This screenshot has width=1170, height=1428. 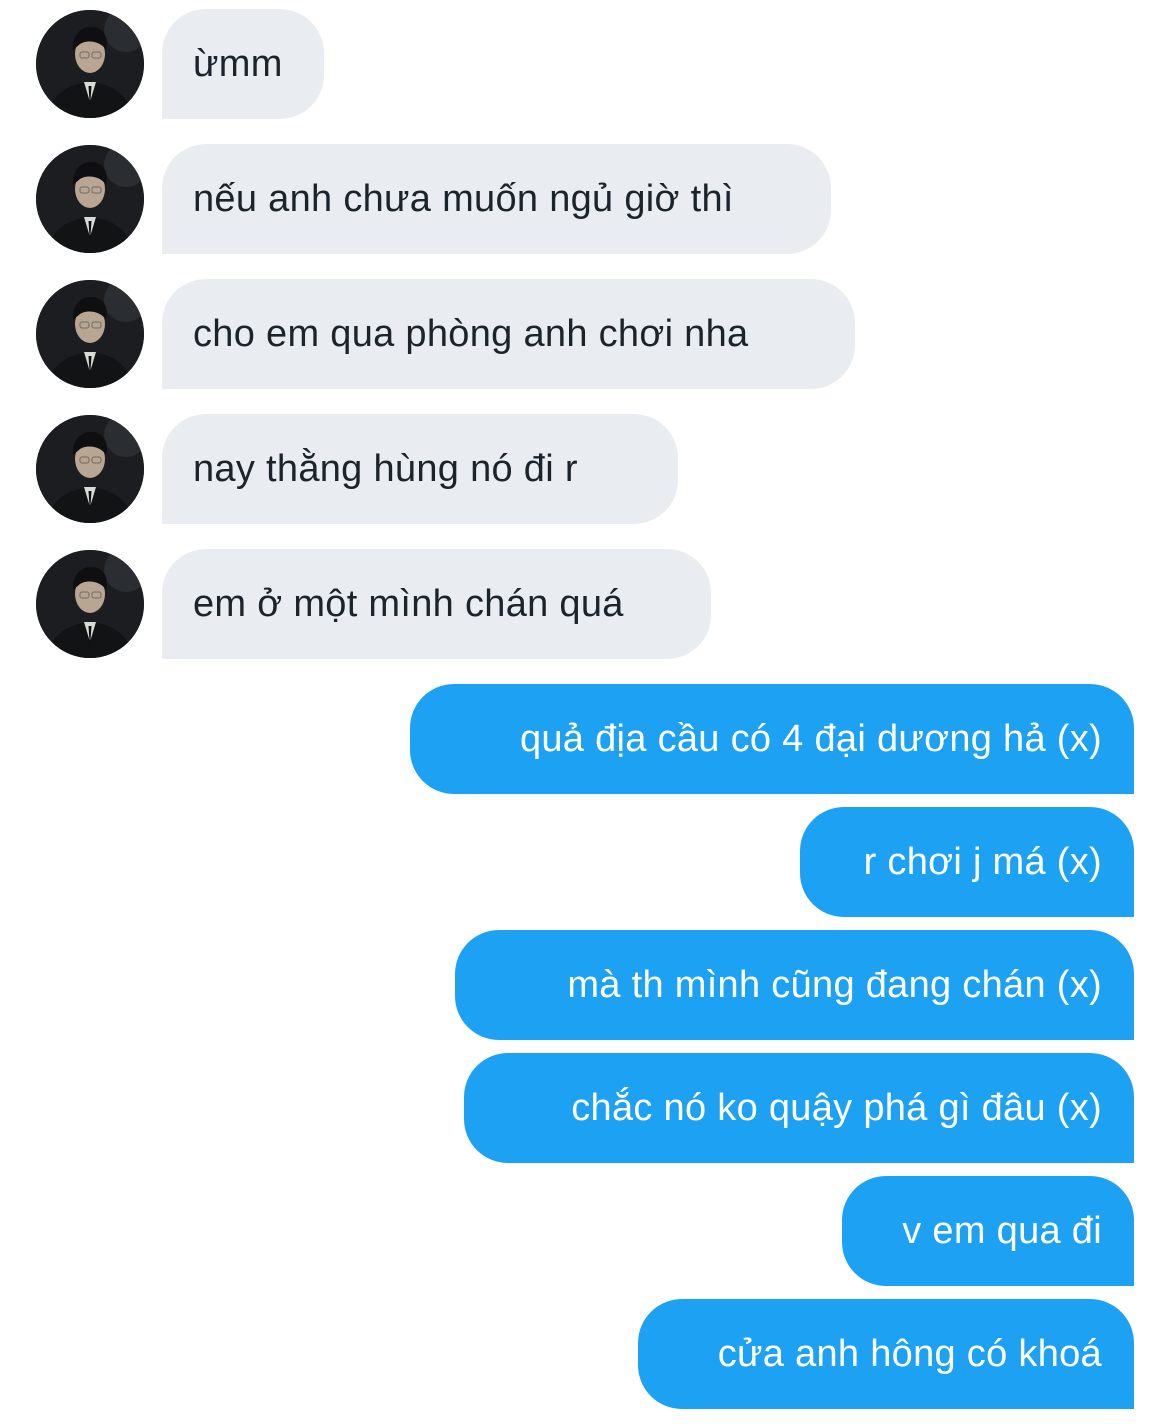 I want to click on incoming-message: em ở một mình chán quá, so click(x=436, y=604).